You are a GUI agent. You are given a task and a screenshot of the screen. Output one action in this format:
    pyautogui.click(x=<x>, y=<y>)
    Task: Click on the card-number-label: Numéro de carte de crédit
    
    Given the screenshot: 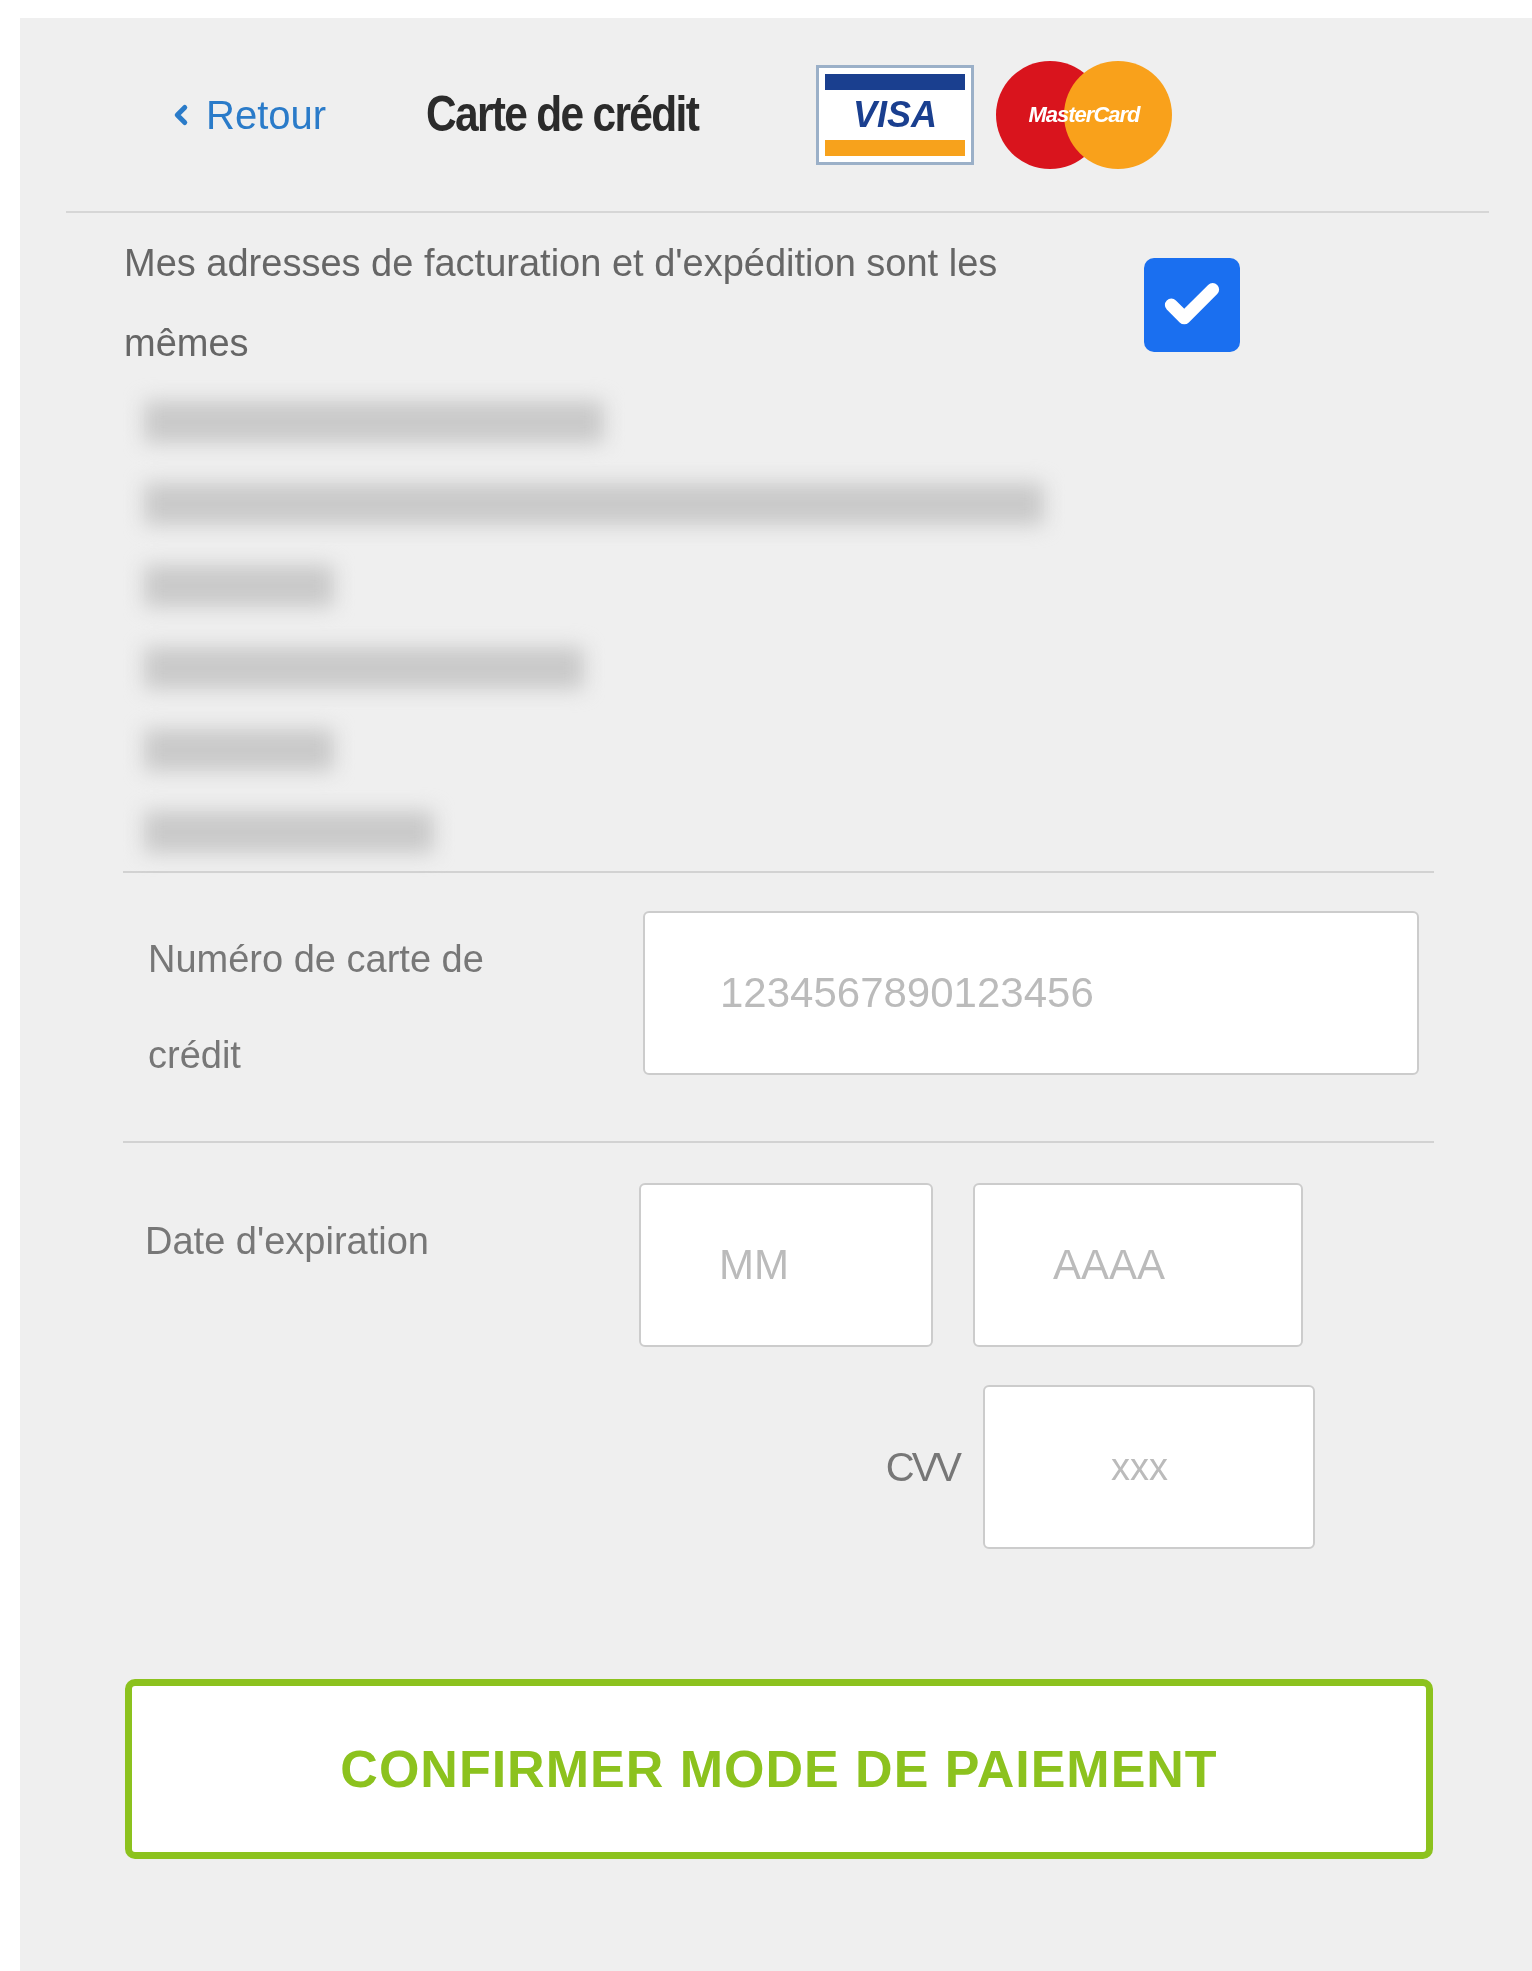 What is the action you would take?
    pyautogui.click(x=316, y=1007)
    